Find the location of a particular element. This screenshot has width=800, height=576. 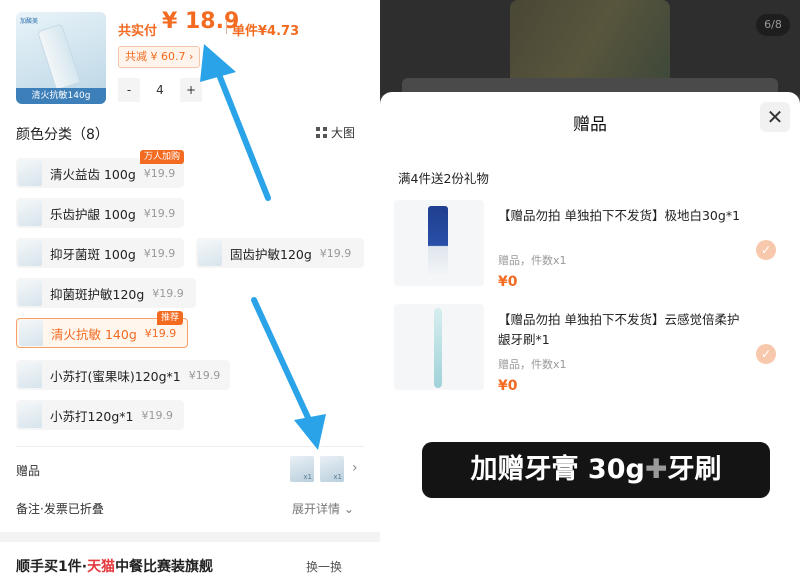

gift-name: 【赠品勿拍 单独拍下不发货】云感觉倍柔护龈牙刷*1 is located at coordinates (619, 329).